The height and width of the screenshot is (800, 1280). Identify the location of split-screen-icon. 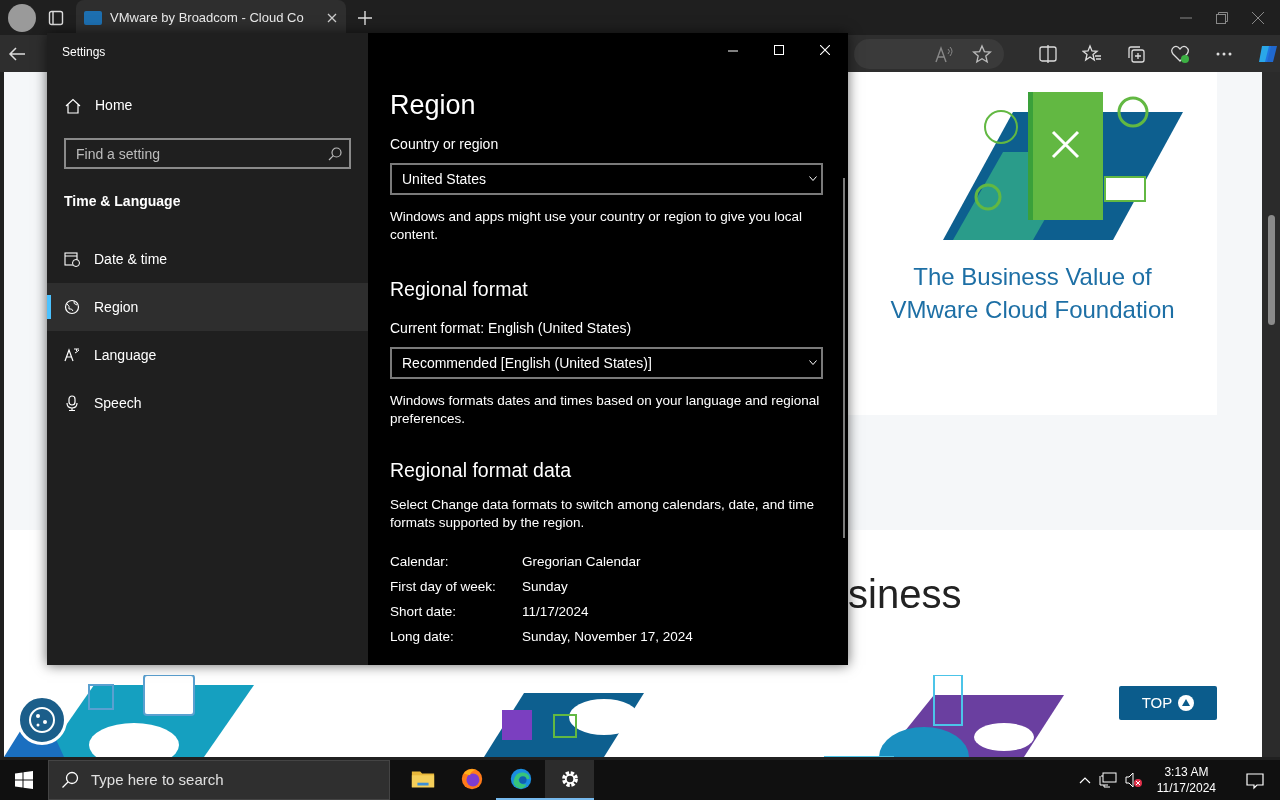
(1048, 53).